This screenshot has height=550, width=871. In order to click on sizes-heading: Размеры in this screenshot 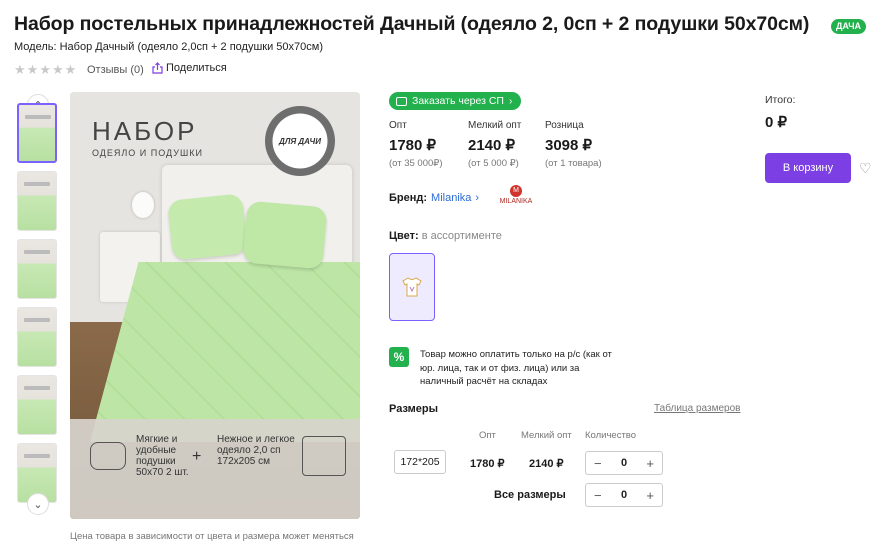, I will do `click(414, 409)`.